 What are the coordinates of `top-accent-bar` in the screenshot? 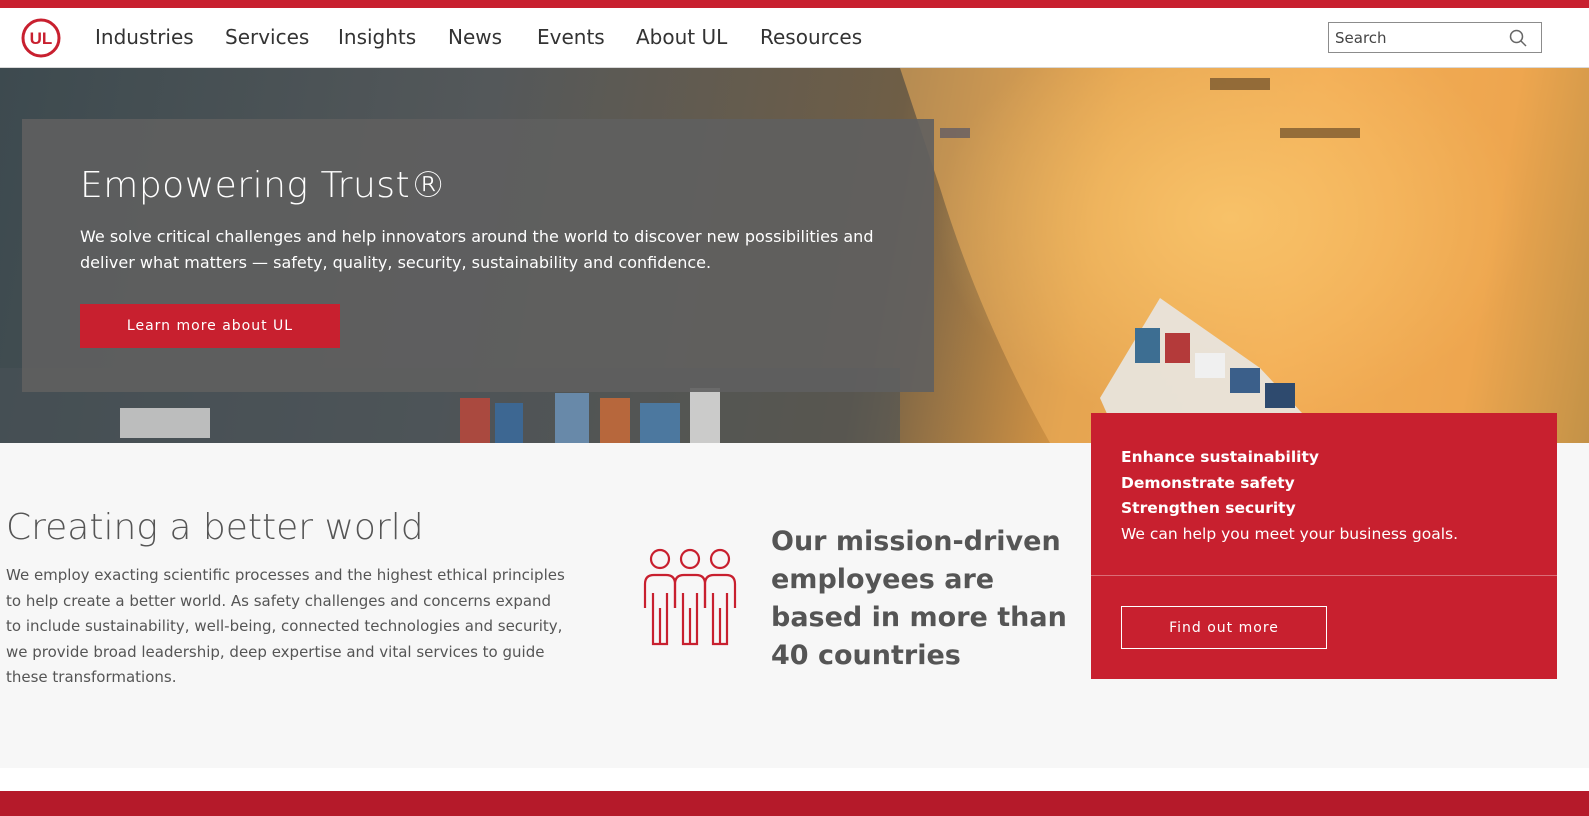 It's located at (794, 4).